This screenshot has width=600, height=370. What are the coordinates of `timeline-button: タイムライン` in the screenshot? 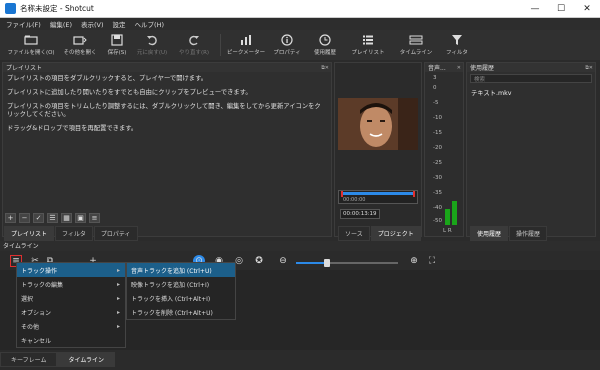 It's located at (416, 45).